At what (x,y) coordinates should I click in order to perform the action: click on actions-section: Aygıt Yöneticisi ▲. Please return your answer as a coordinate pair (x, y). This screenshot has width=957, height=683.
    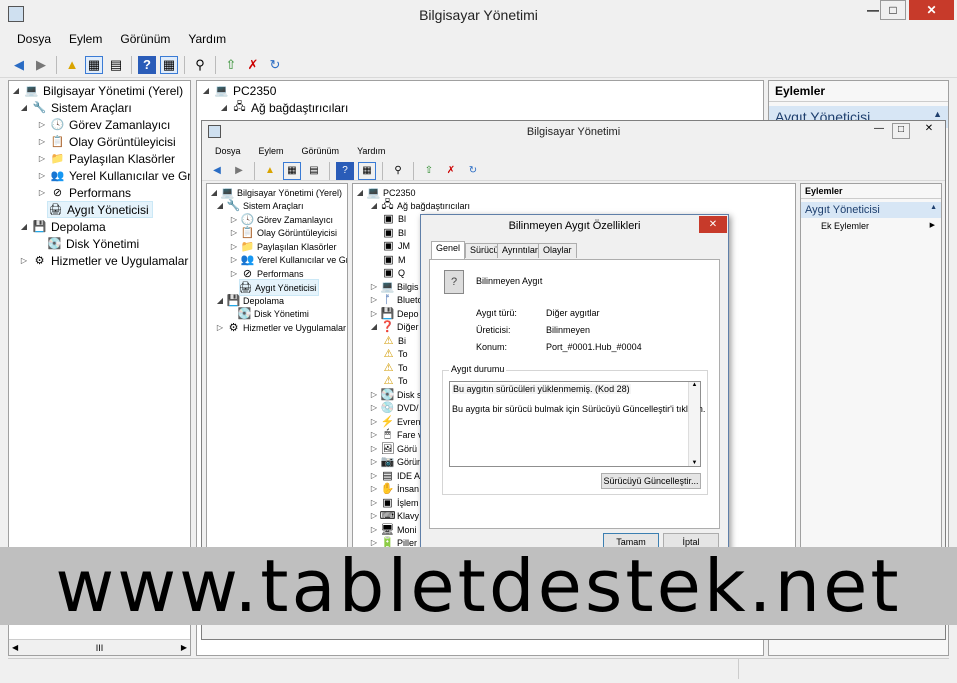
    Looking at the image, I should click on (871, 210).